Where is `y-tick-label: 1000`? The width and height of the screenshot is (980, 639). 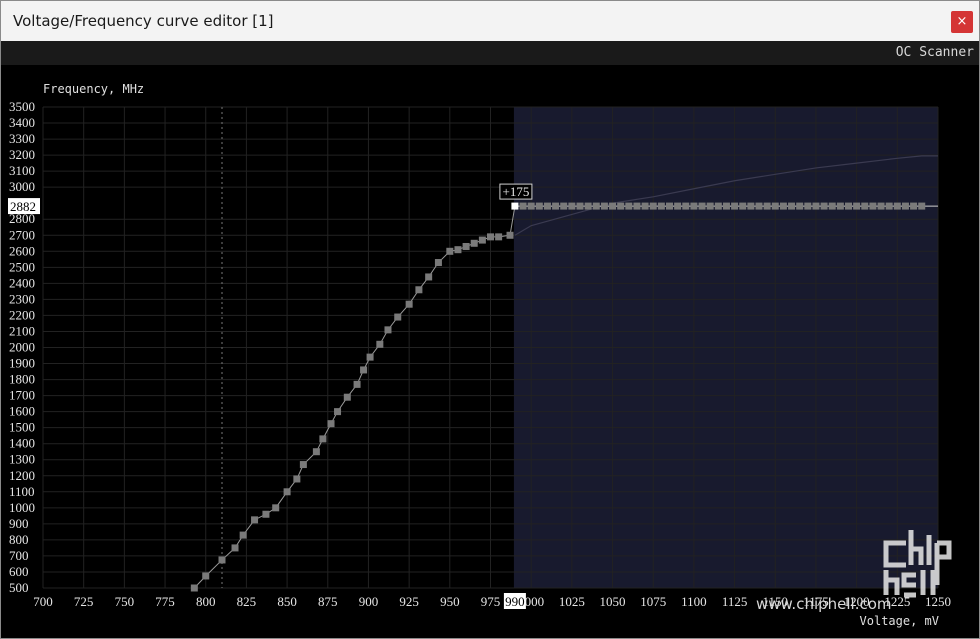
y-tick-label: 1000 is located at coordinates (22, 507).